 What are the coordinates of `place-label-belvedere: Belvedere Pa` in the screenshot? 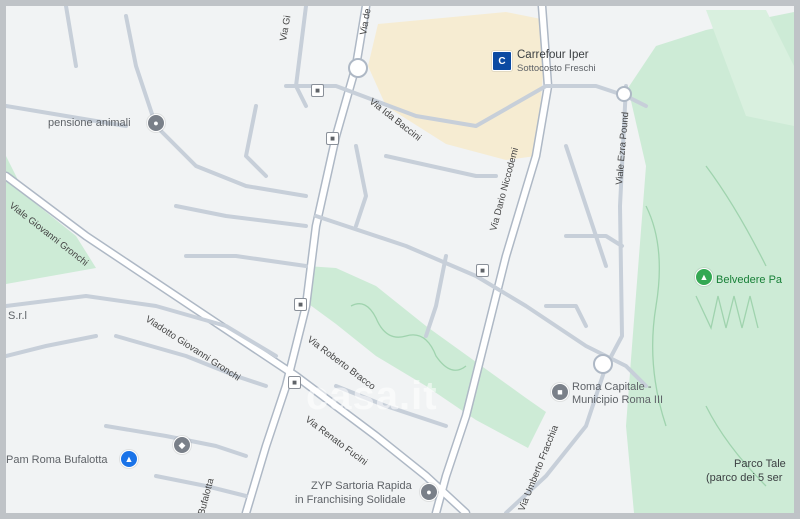 It's located at (749, 280).